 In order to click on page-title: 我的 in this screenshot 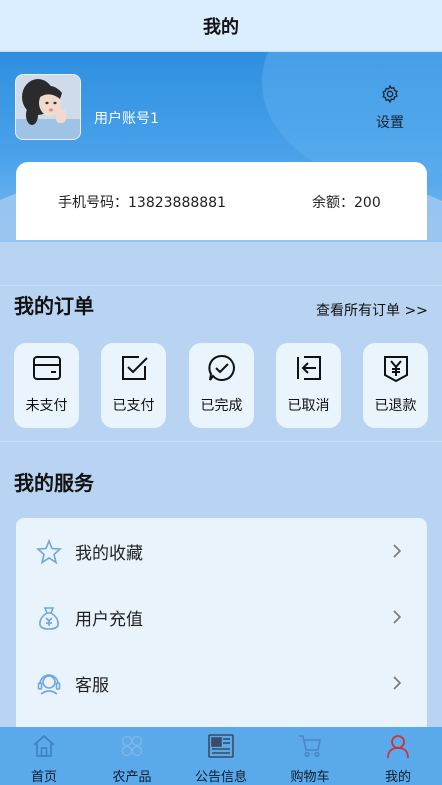, I will do `click(221, 27)`.